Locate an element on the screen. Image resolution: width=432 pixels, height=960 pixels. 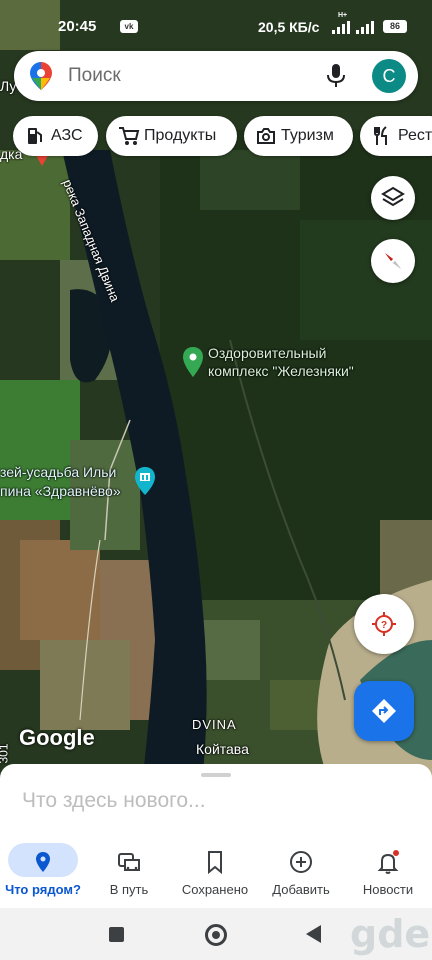
poi-museum-label-1: зей-усадьба Ильи is located at coordinates (58, 472).